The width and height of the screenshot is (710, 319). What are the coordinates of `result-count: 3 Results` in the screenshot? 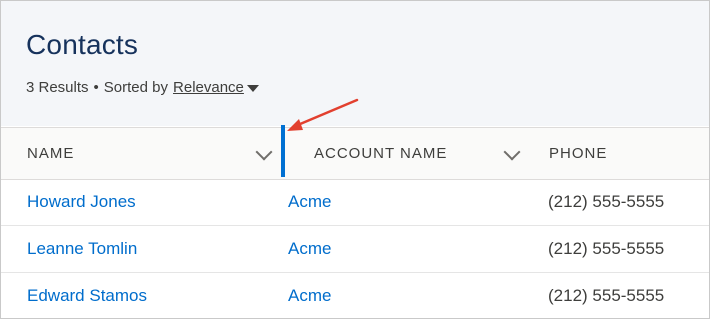 It's located at (57, 87).